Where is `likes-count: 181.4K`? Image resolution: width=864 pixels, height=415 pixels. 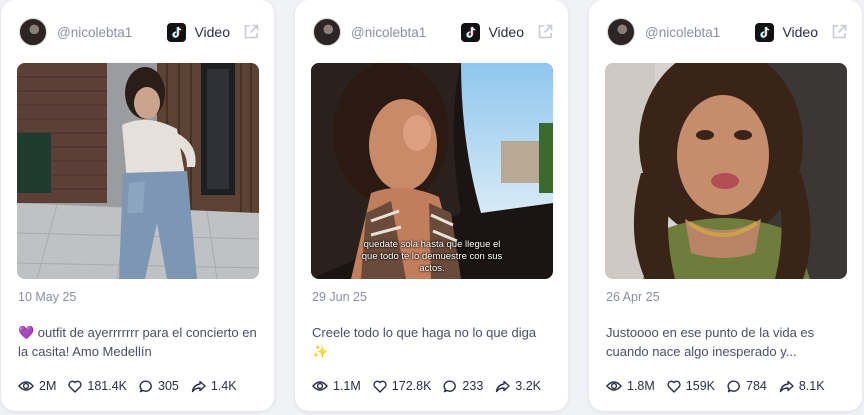
likes-count: 181.4K is located at coordinates (107, 386).